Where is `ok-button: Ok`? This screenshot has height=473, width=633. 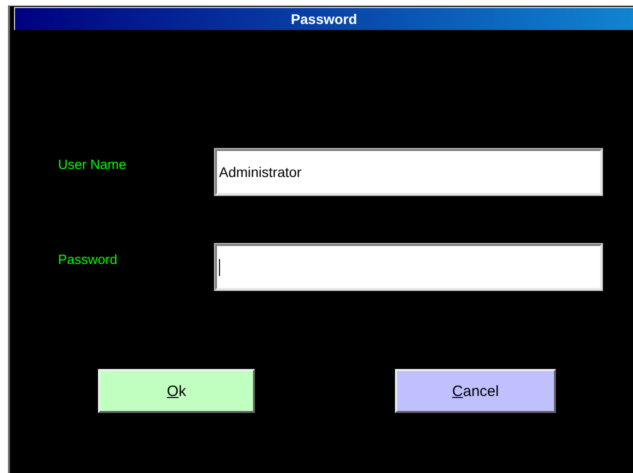 ok-button: Ok is located at coordinates (176, 391).